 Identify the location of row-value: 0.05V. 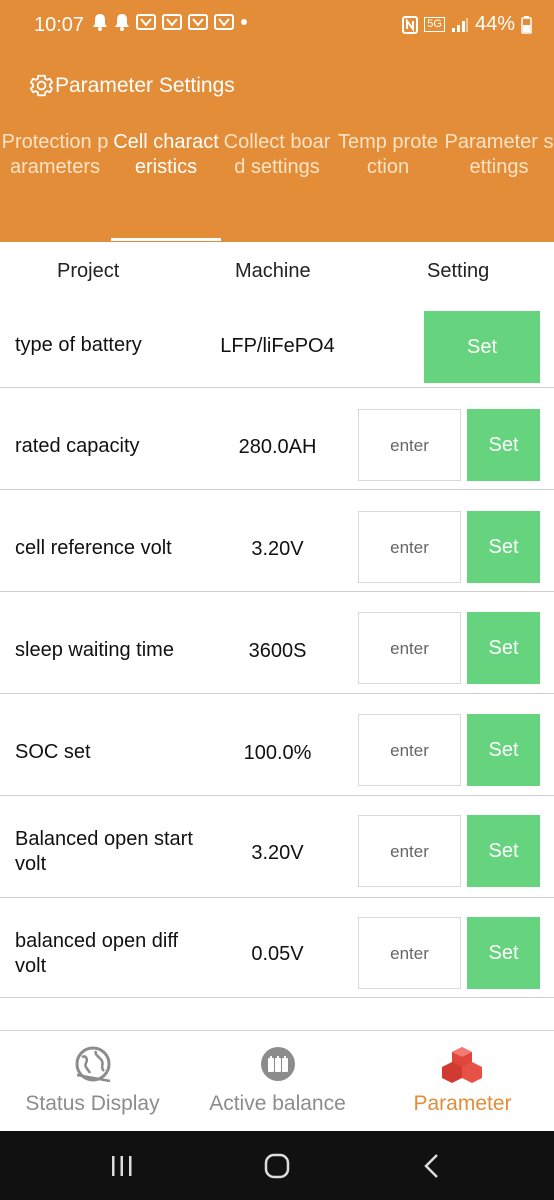
(277, 954).